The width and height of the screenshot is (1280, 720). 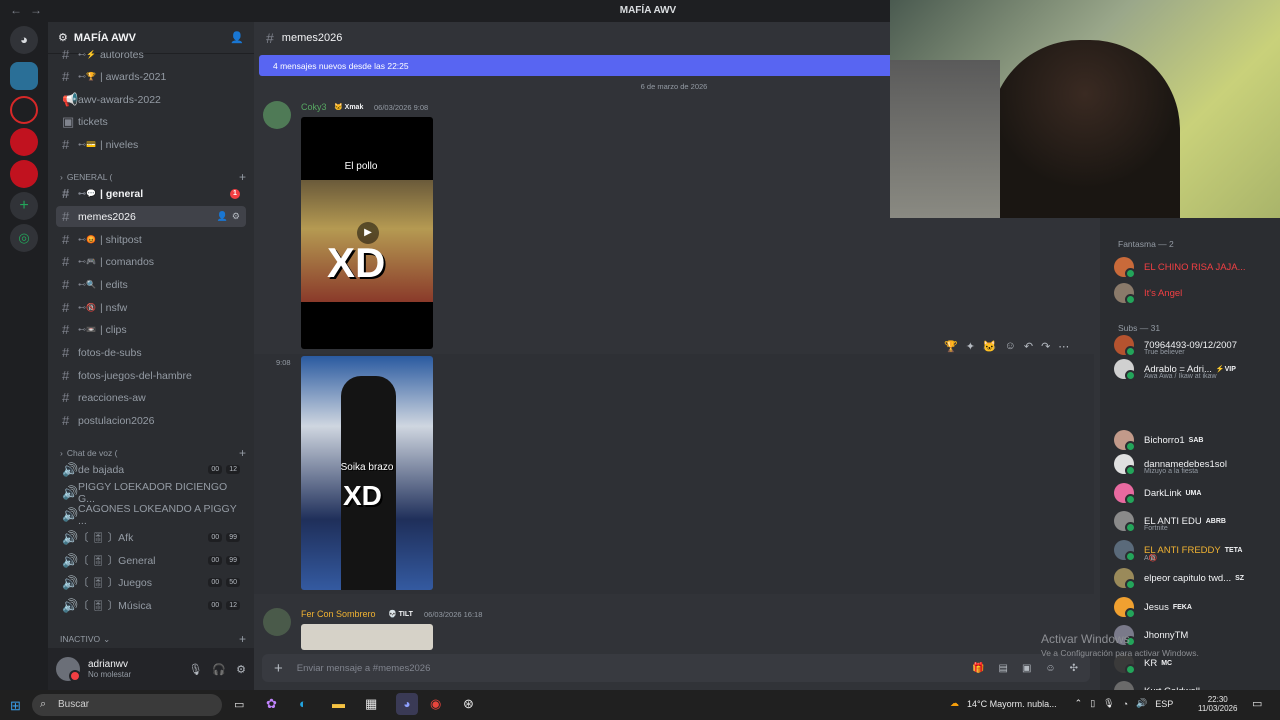 What do you see at coordinates (1026, 668) in the screenshot?
I see `sticker-icon: ▣` at bounding box center [1026, 668].